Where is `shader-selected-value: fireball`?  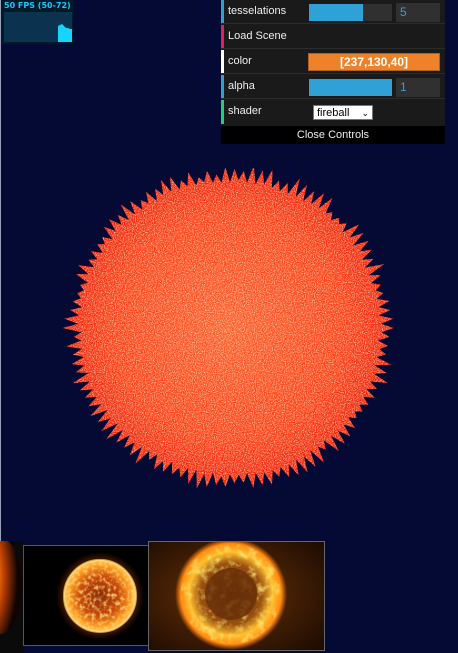 shader-selected-value: fireball is located at coordinates (333, 113).